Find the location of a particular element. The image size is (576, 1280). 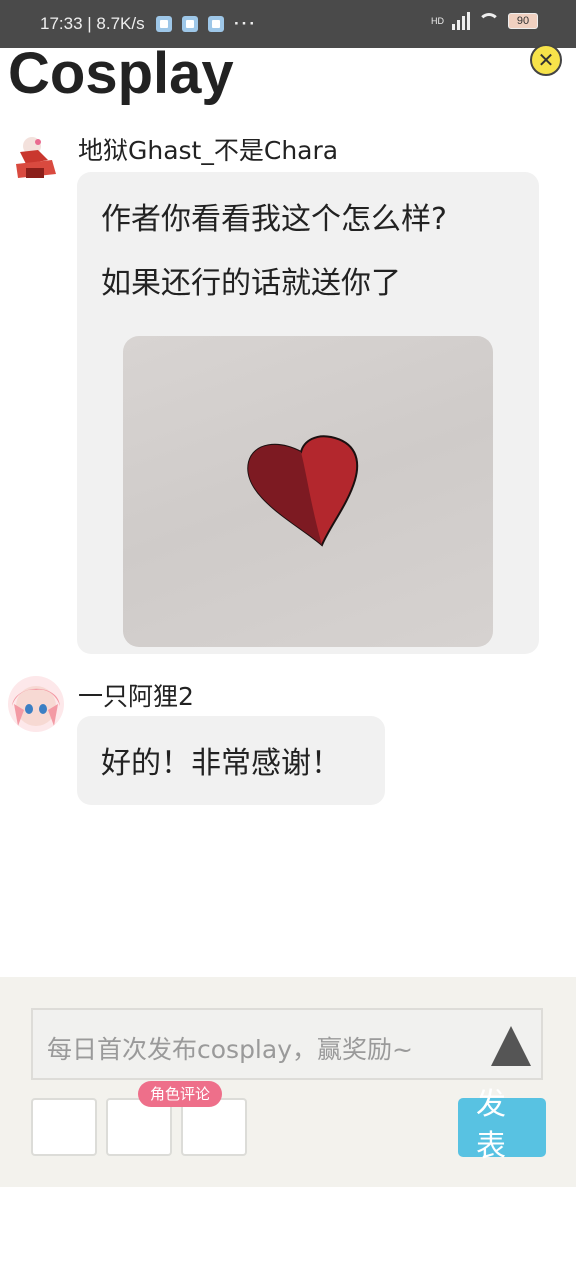

comment-input: 每日首次发布cosplay，赢奖励~ is located at coordinates (287, 1044).